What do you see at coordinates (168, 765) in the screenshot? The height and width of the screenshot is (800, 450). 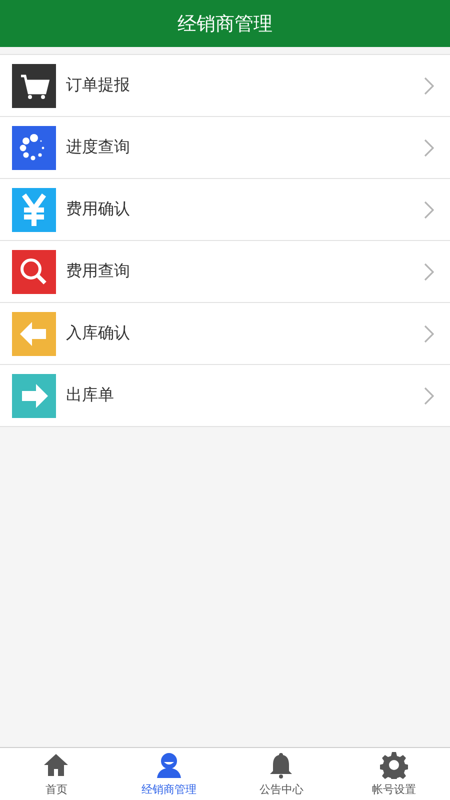 I see `person-icon` at bounding box center [168, 765].